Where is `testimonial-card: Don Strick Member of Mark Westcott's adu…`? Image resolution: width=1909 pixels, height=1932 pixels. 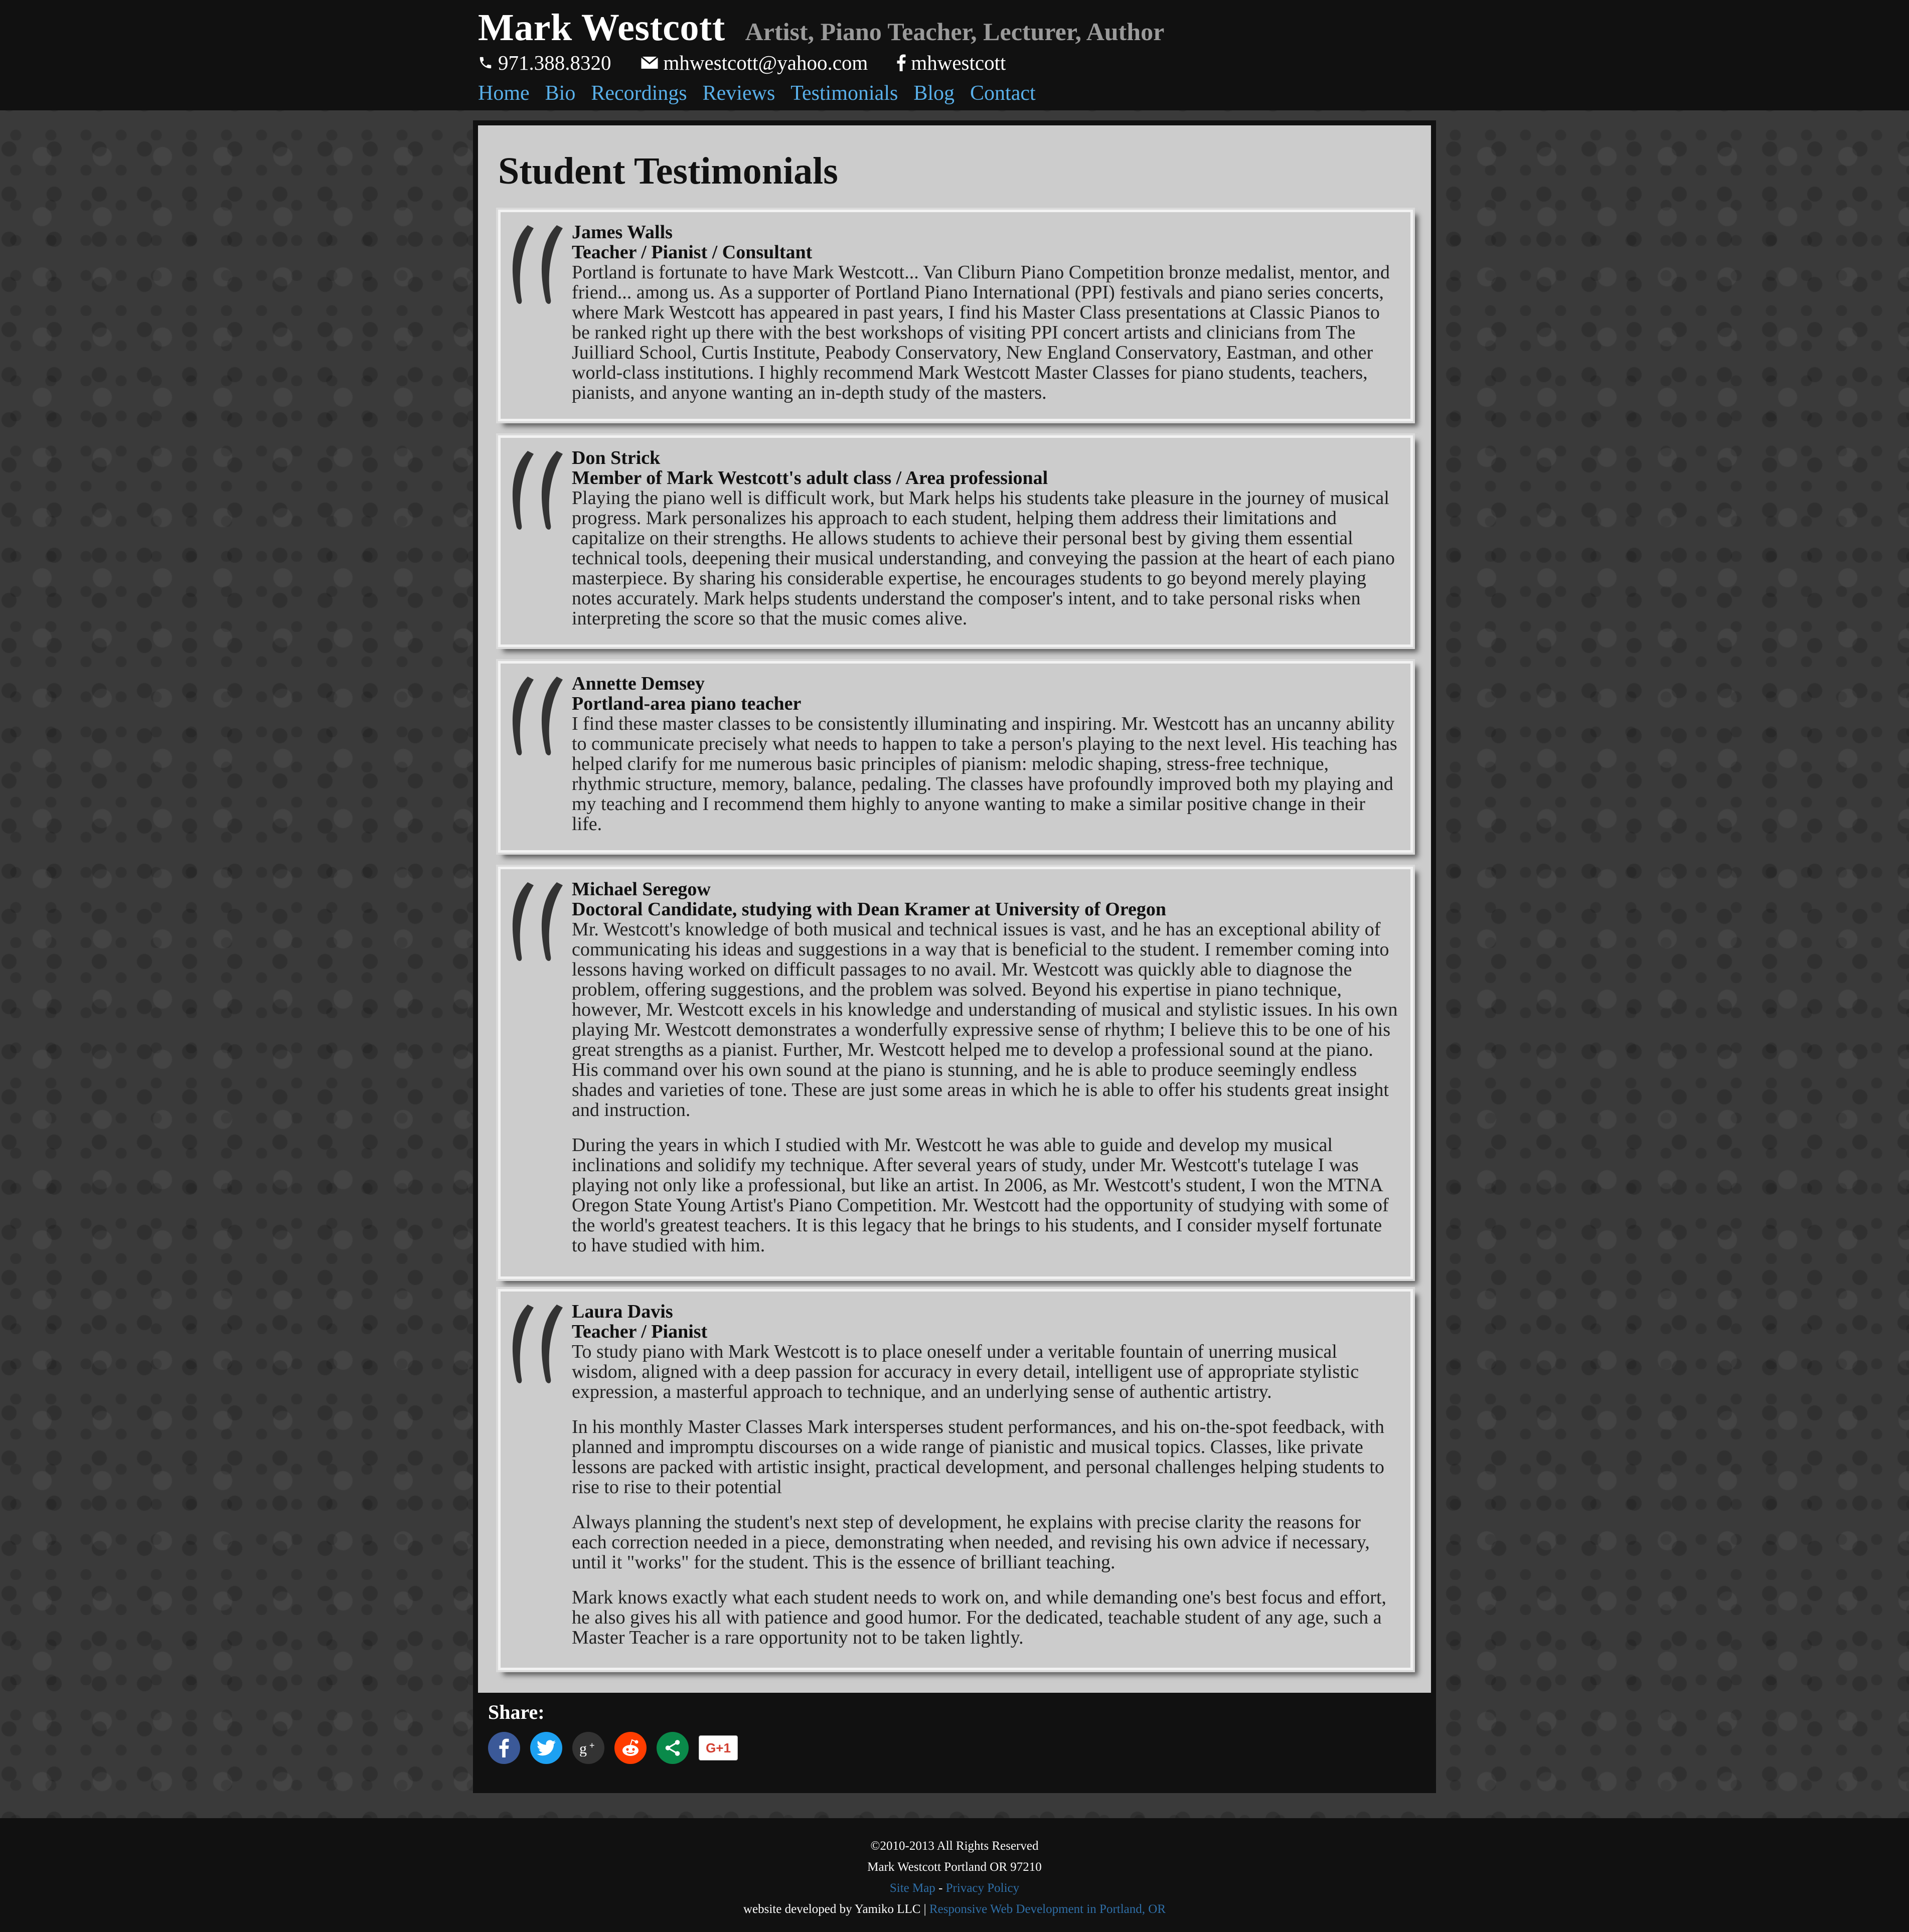 testimonial-card: Don Strick Member of Mark Westcott's adu… is located at coordinates (955, 541).